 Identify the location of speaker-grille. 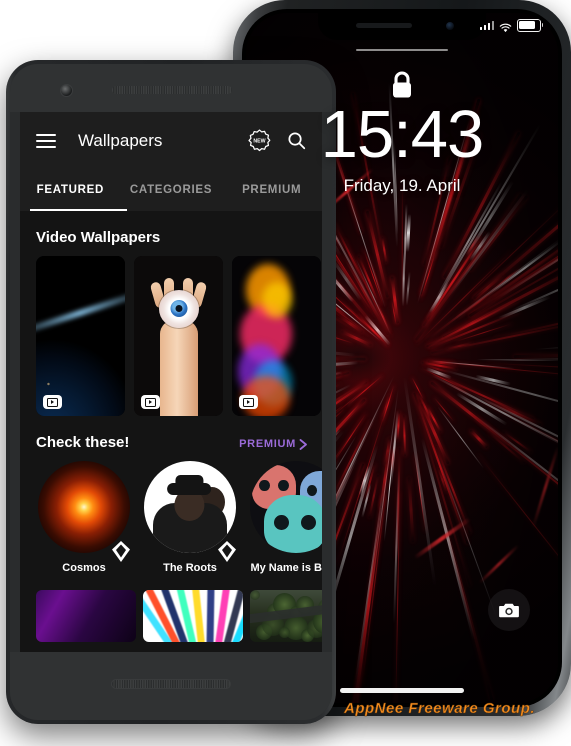
(171, 684).